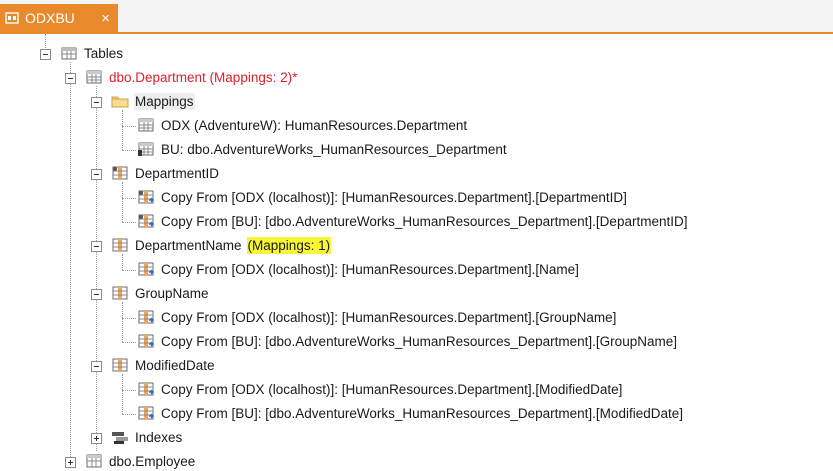 The width and height of the screenshot is (833, 471). I want to click on expand-toggle-indexes, so click(96, 438).